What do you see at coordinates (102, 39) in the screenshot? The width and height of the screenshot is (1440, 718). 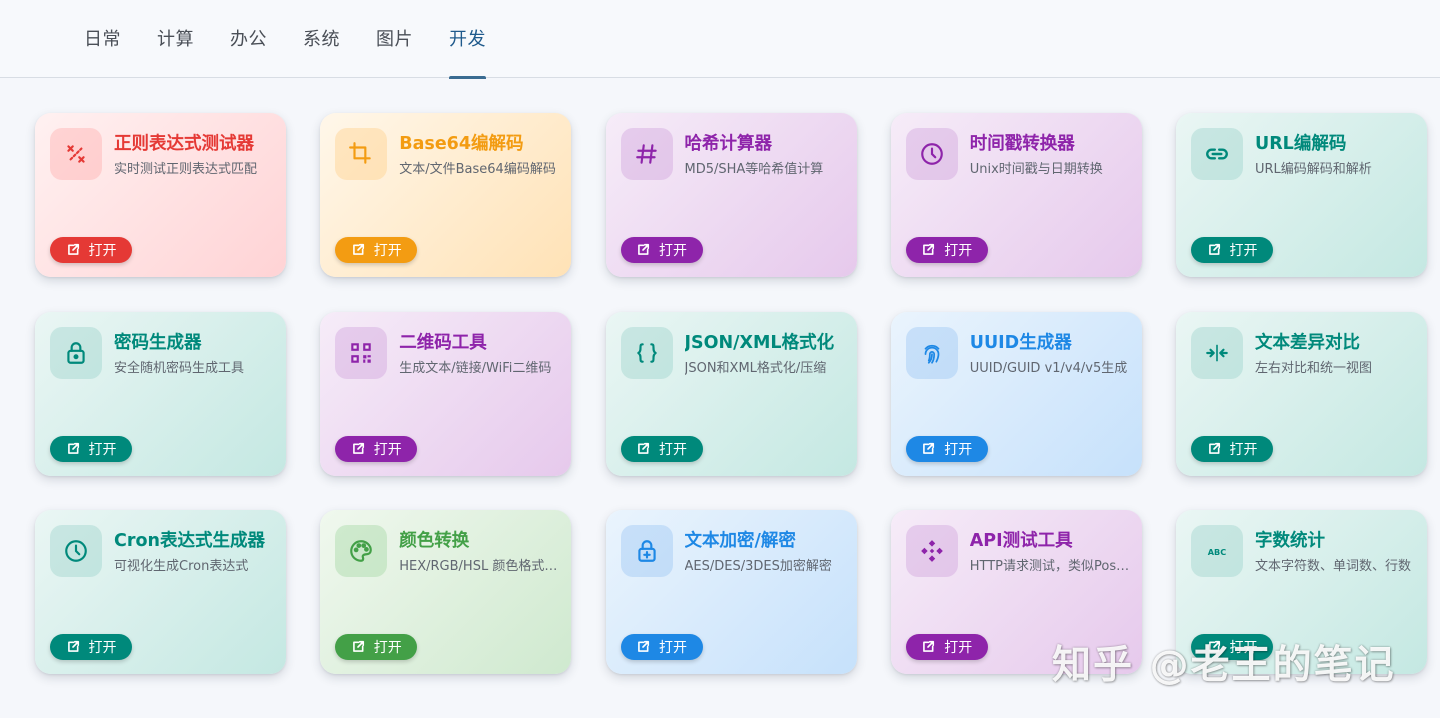 I see `tab-0: 日常` at bounding box center [102, 39].